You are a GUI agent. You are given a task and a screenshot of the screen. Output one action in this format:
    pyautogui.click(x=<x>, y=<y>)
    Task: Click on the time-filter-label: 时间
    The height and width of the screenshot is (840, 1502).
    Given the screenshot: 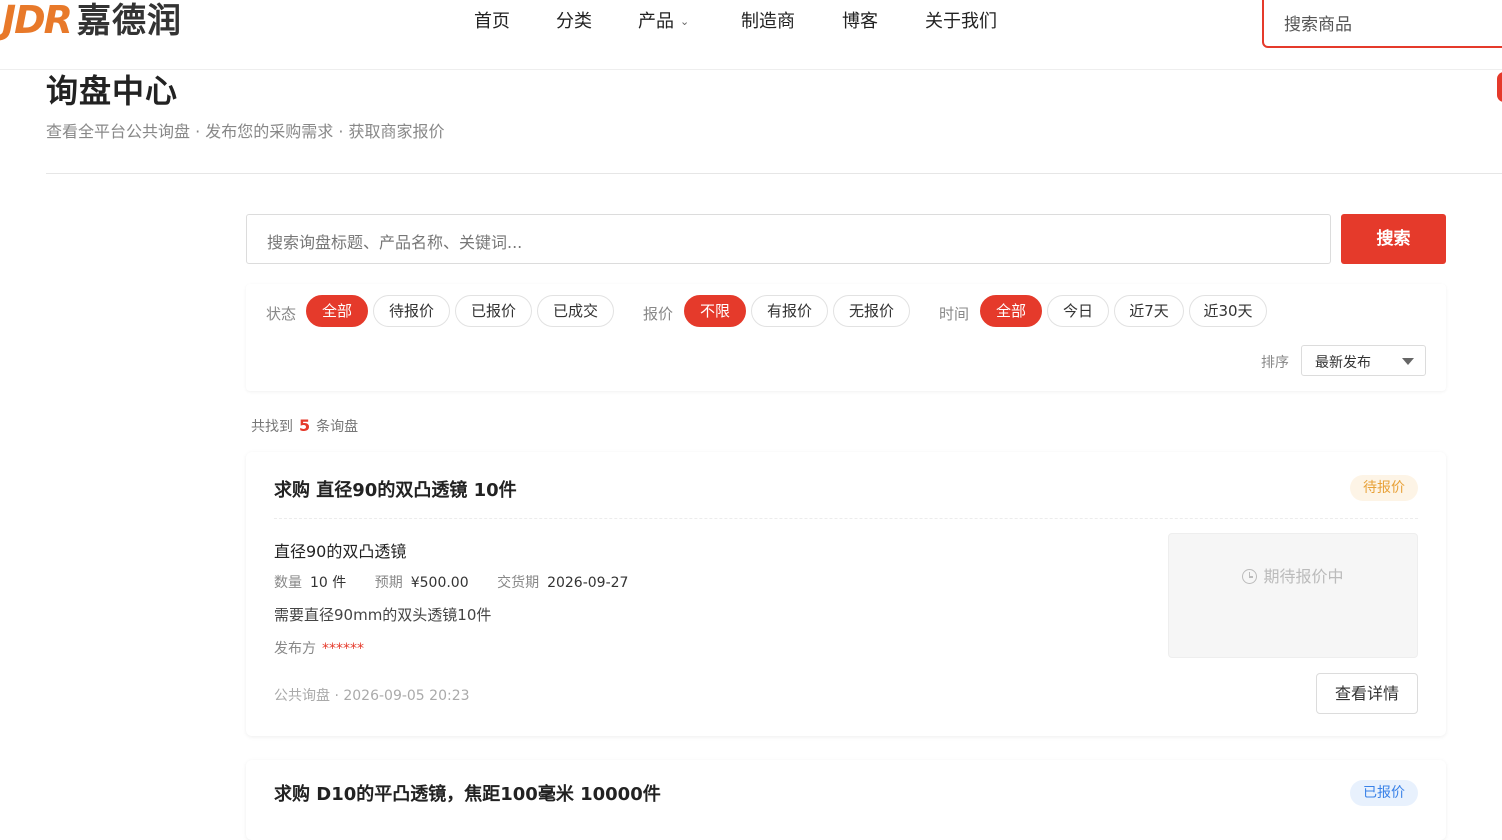 What is the action you would take?
    pyautogui.click(x=954, y=314)
    